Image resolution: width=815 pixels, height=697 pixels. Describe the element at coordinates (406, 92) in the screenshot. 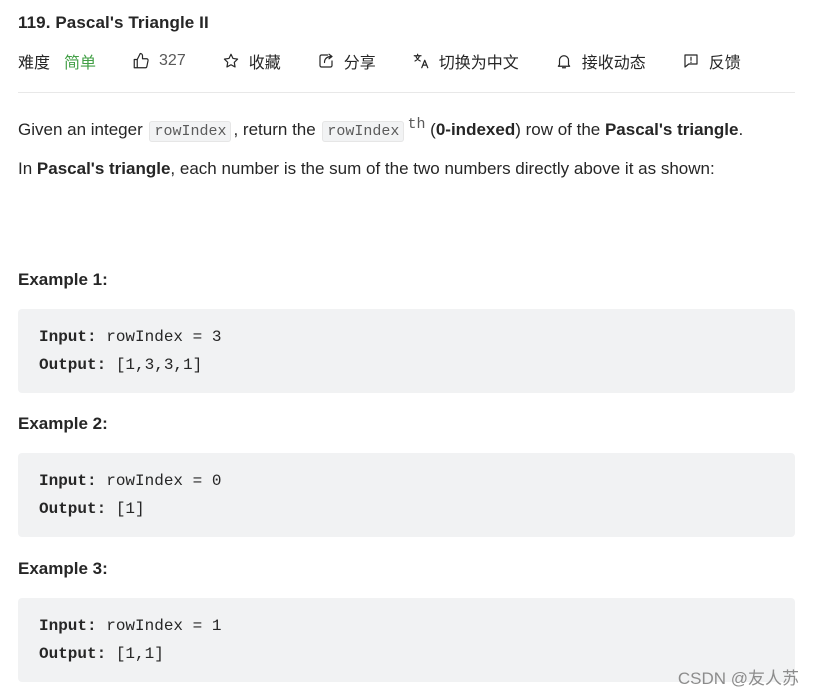

I see `divider` at that location.